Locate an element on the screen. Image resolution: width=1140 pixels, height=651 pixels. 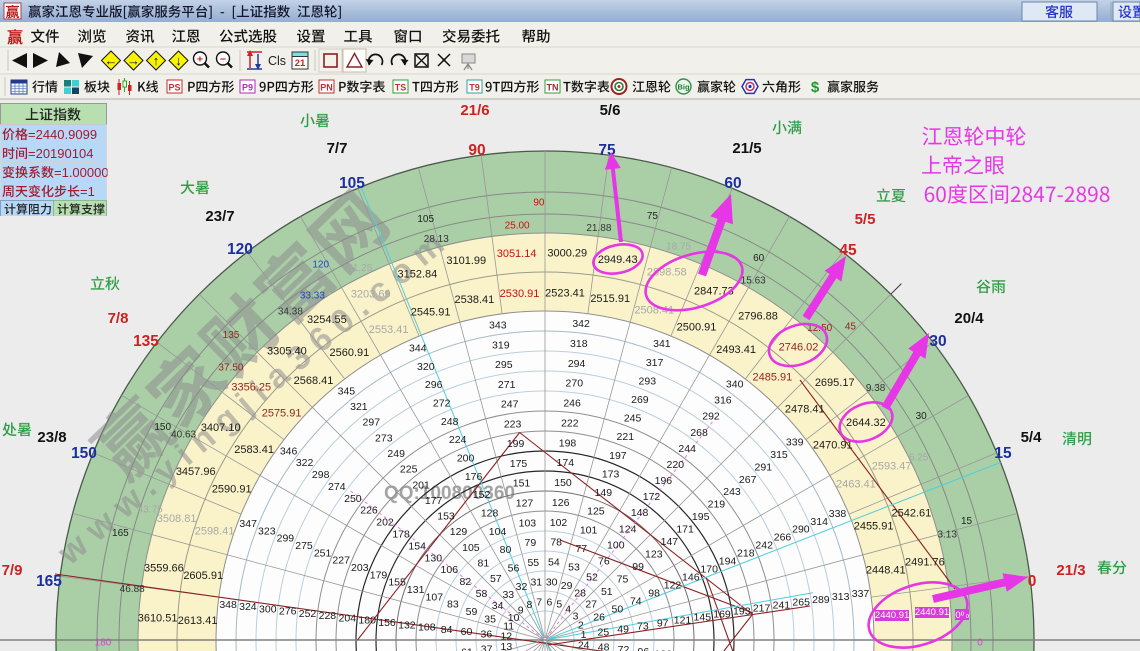
svg-text: 276 is located at coordinates (288, 612).